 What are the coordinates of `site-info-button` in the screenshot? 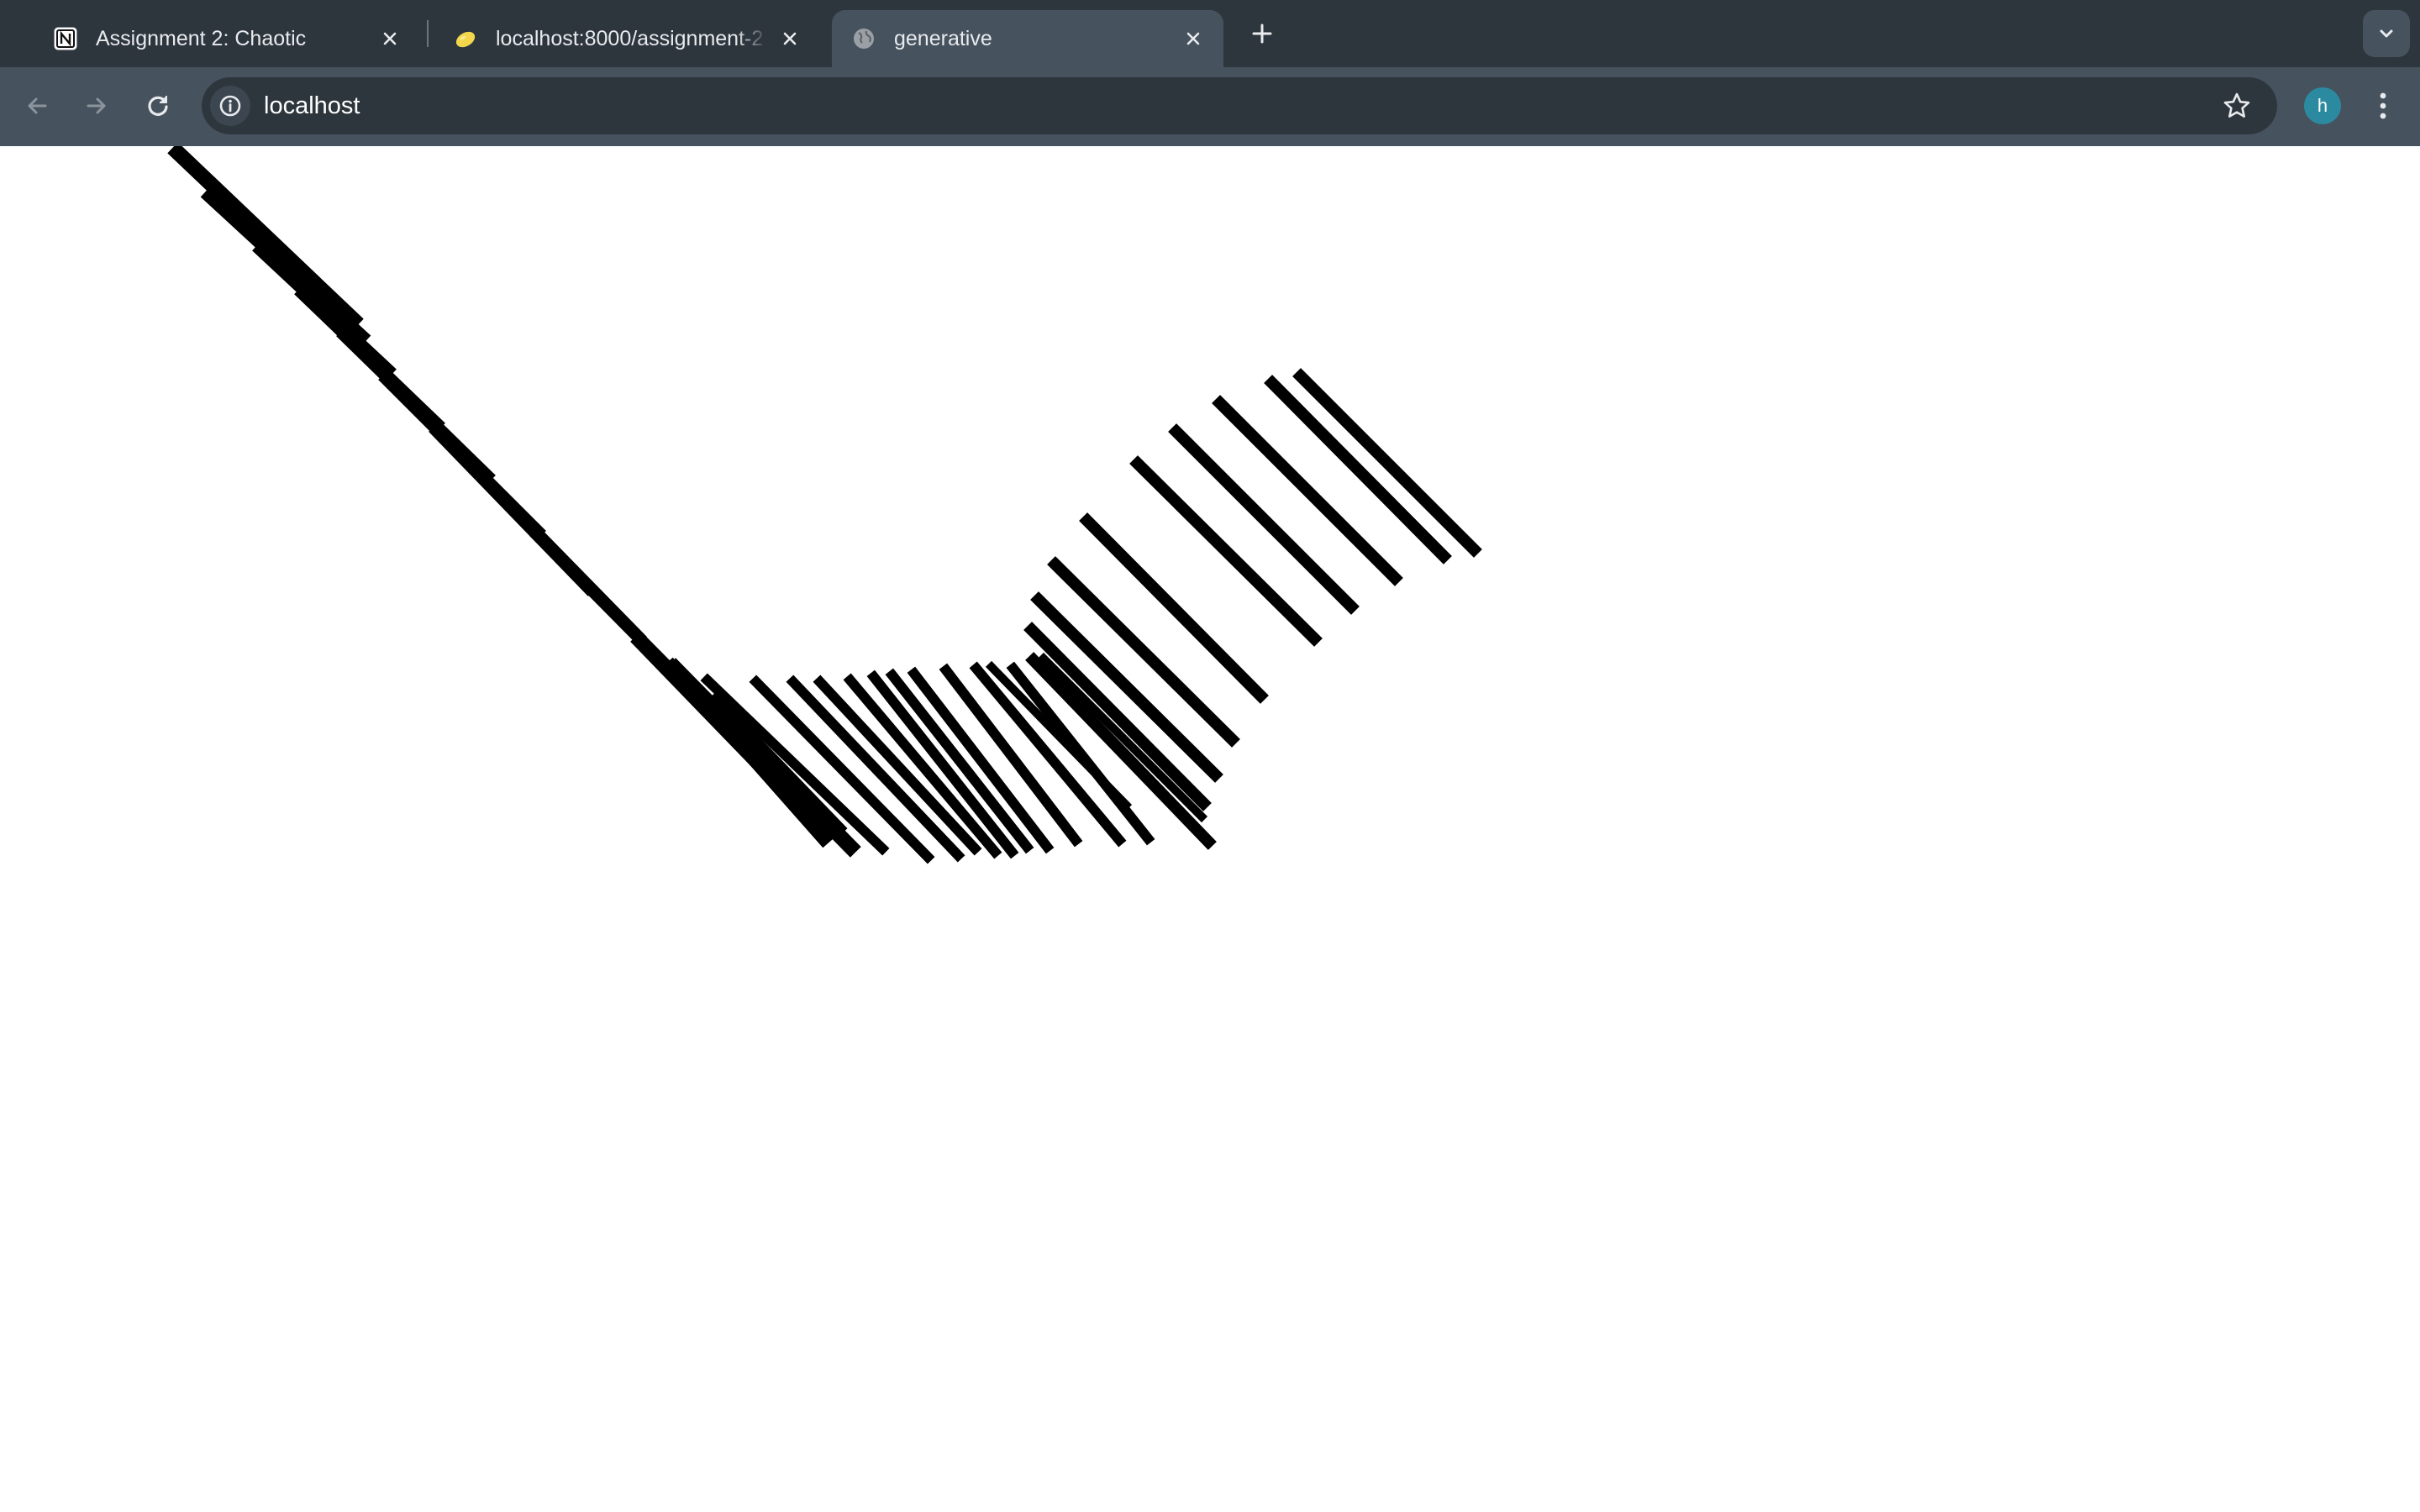 It's located at (230, 106).